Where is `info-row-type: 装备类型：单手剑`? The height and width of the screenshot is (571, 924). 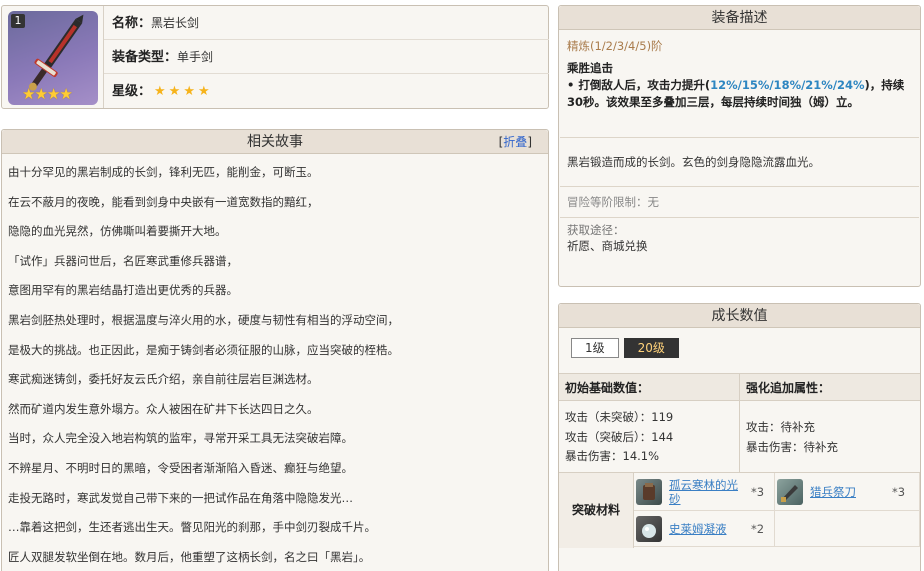 info-row-type: 装备类型：单手剑 is located at coordinates (326, 57).